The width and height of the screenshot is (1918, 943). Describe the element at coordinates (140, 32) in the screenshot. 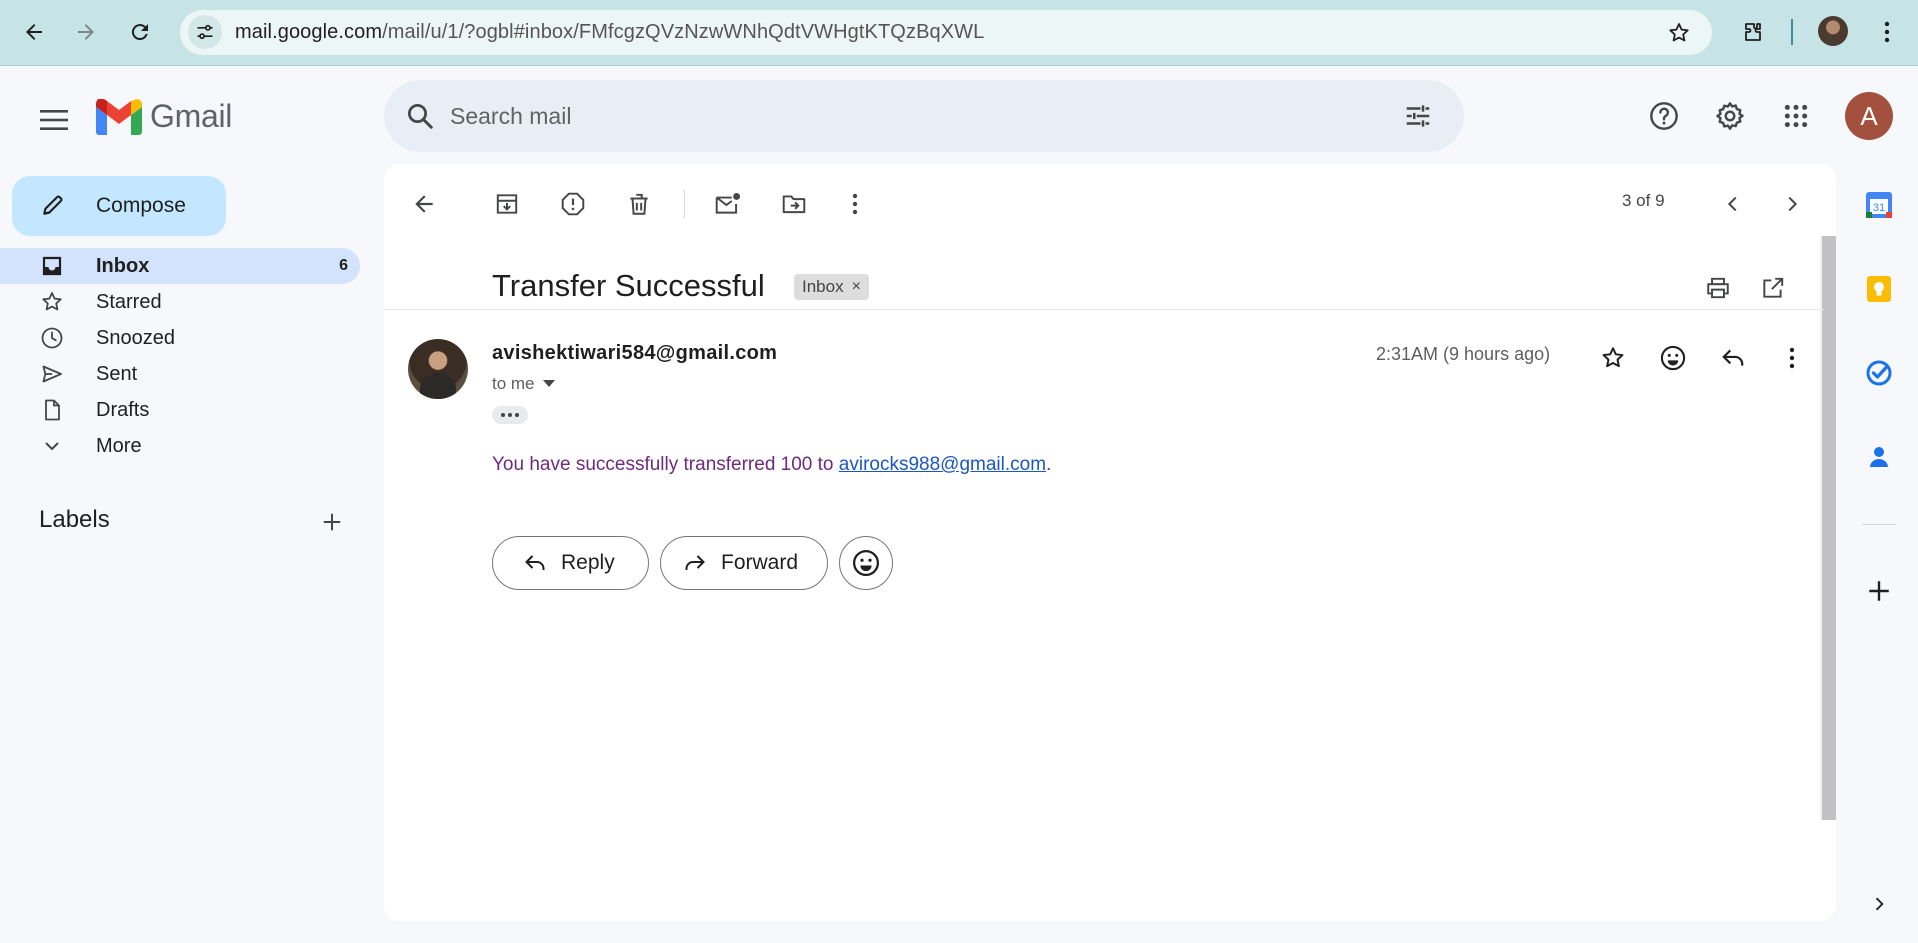

I see `reload-icon` at that location.